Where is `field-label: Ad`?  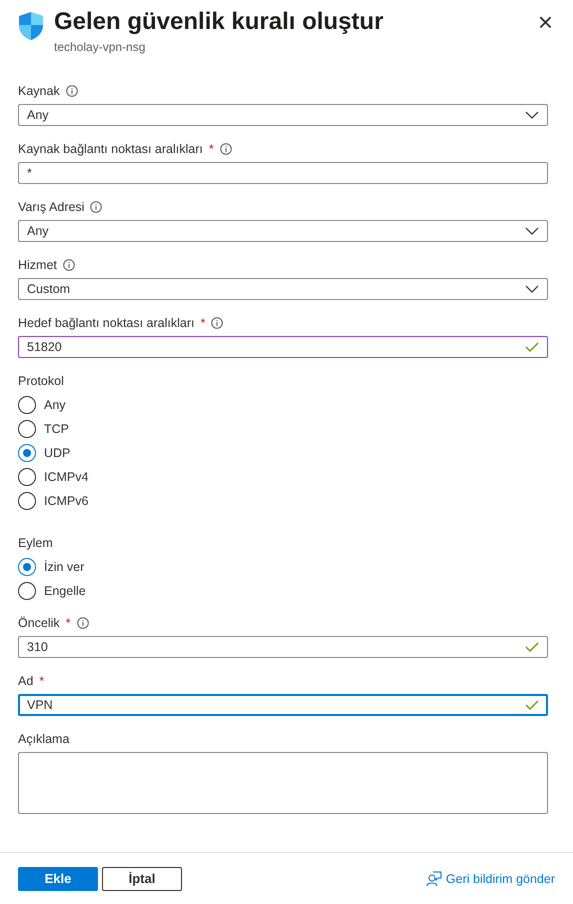
field-label: Ad is located at coordinates (26, 681).